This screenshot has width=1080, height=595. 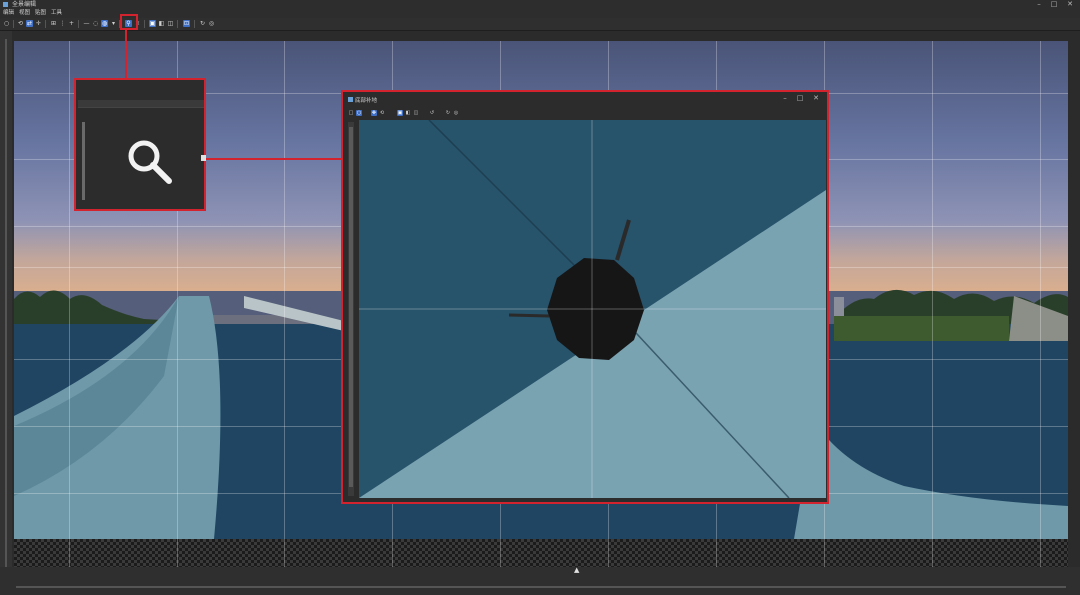 I want to click on dialog-minimize-icon: –, so click(x=785, y=98).